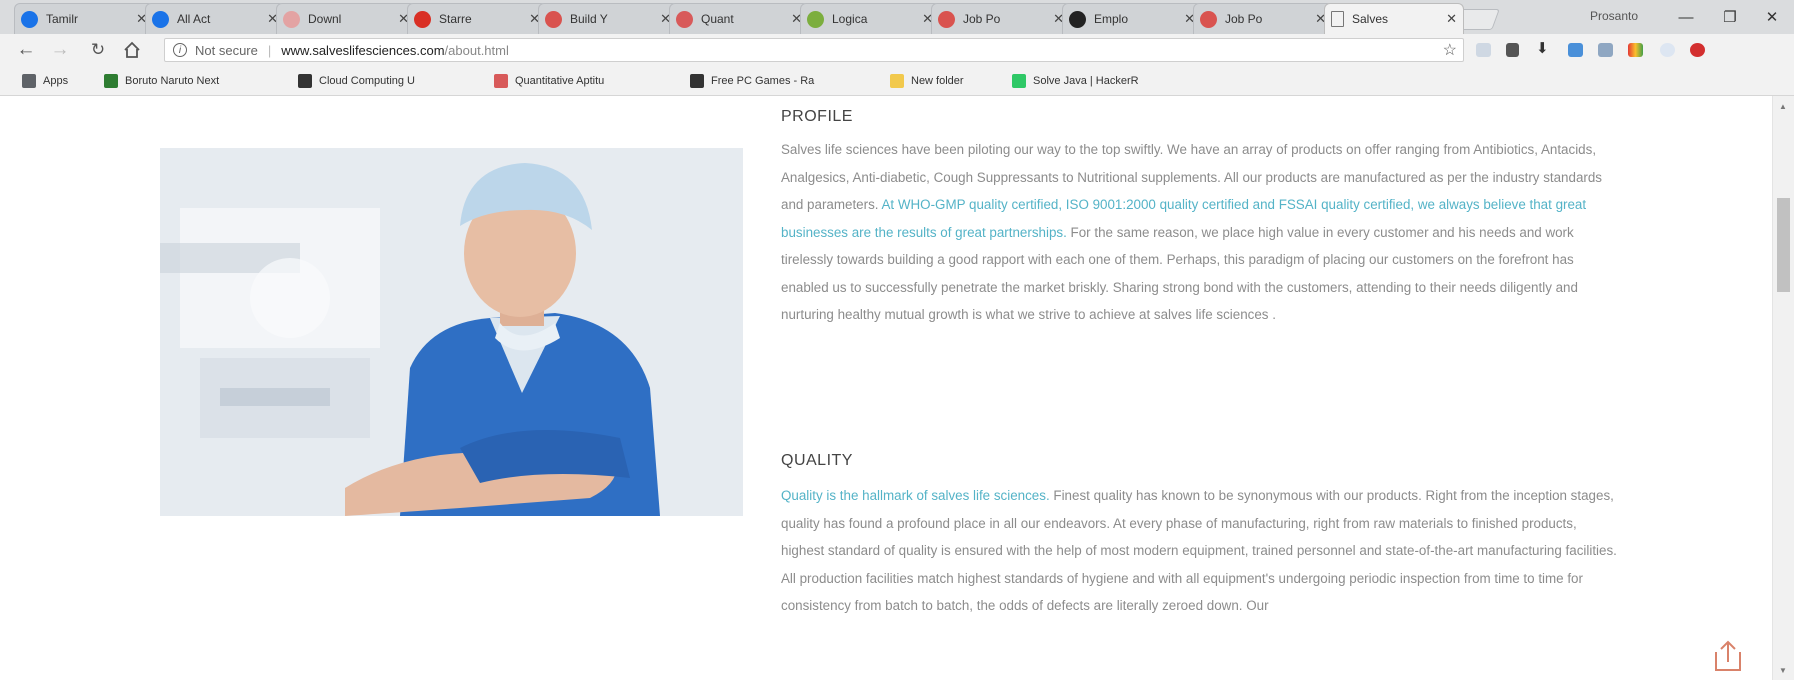 The height and width of the screenshot is (680, 1794). Describe the element at coordinates (477, 18) in the screenshot. I see `tab-starre: Starre ✕` at that location.